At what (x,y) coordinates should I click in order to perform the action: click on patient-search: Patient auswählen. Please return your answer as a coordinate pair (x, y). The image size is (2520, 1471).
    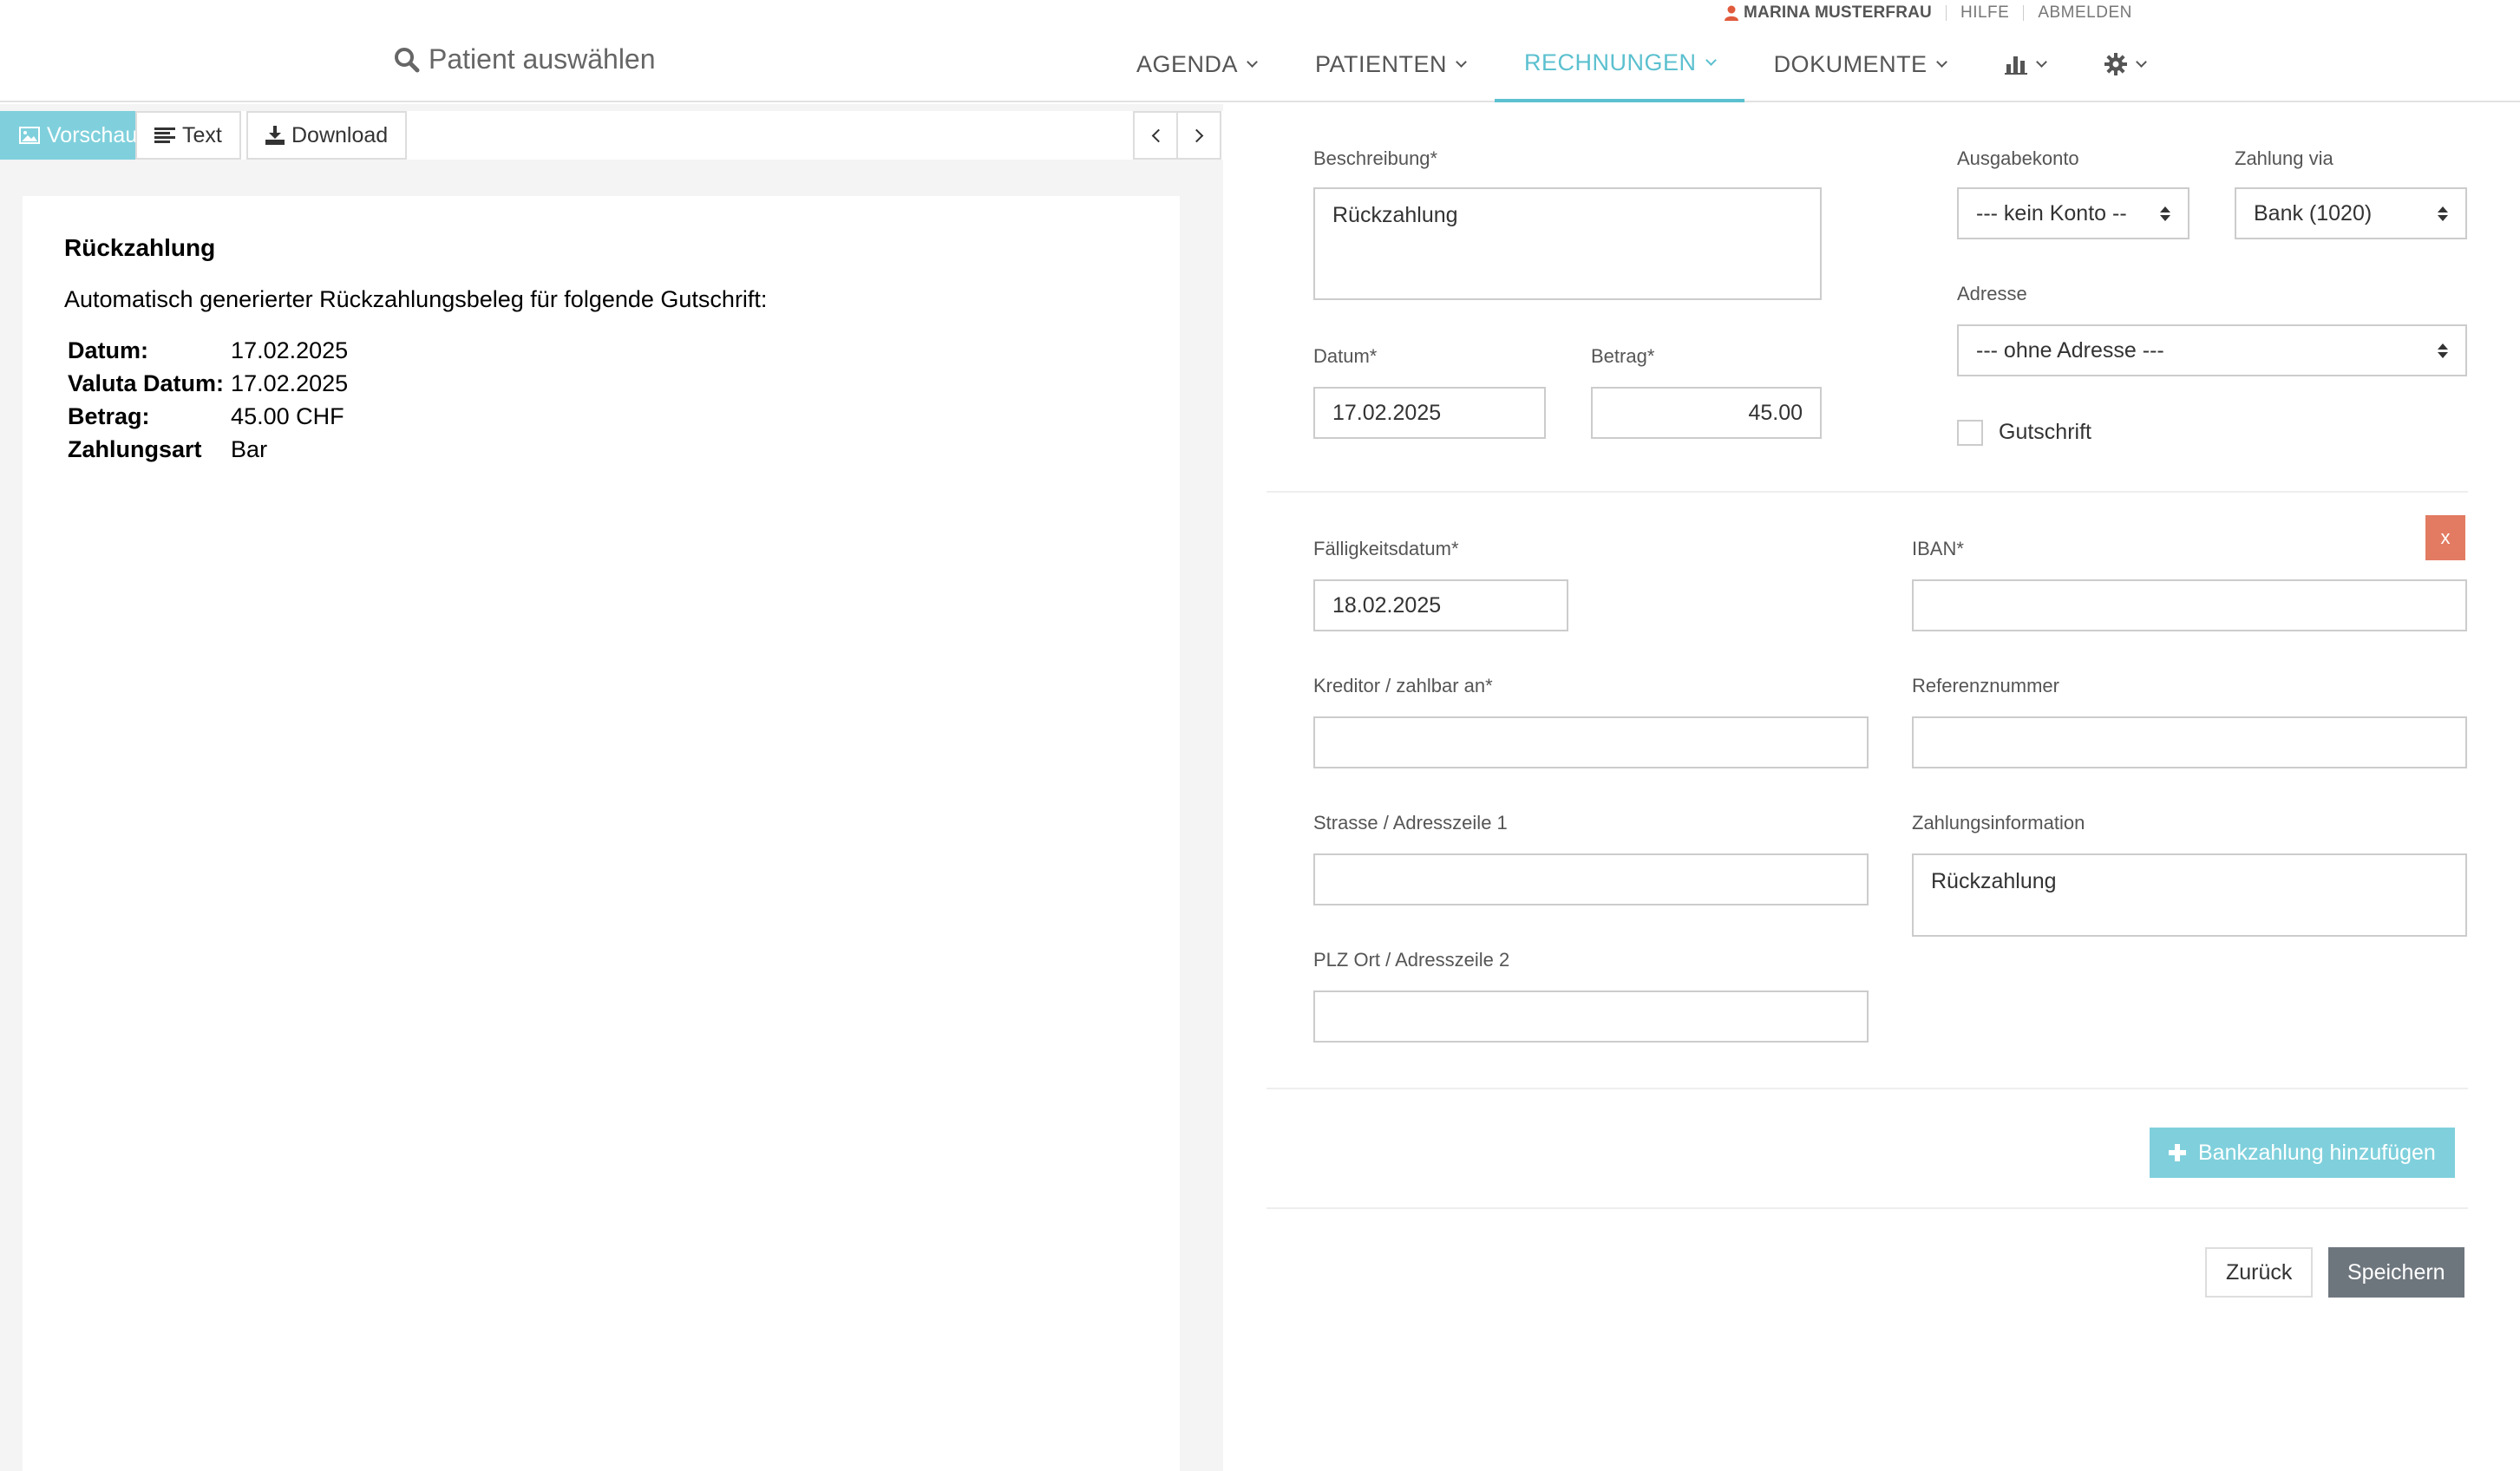
    Looking at the image, I should click on (525, 59).